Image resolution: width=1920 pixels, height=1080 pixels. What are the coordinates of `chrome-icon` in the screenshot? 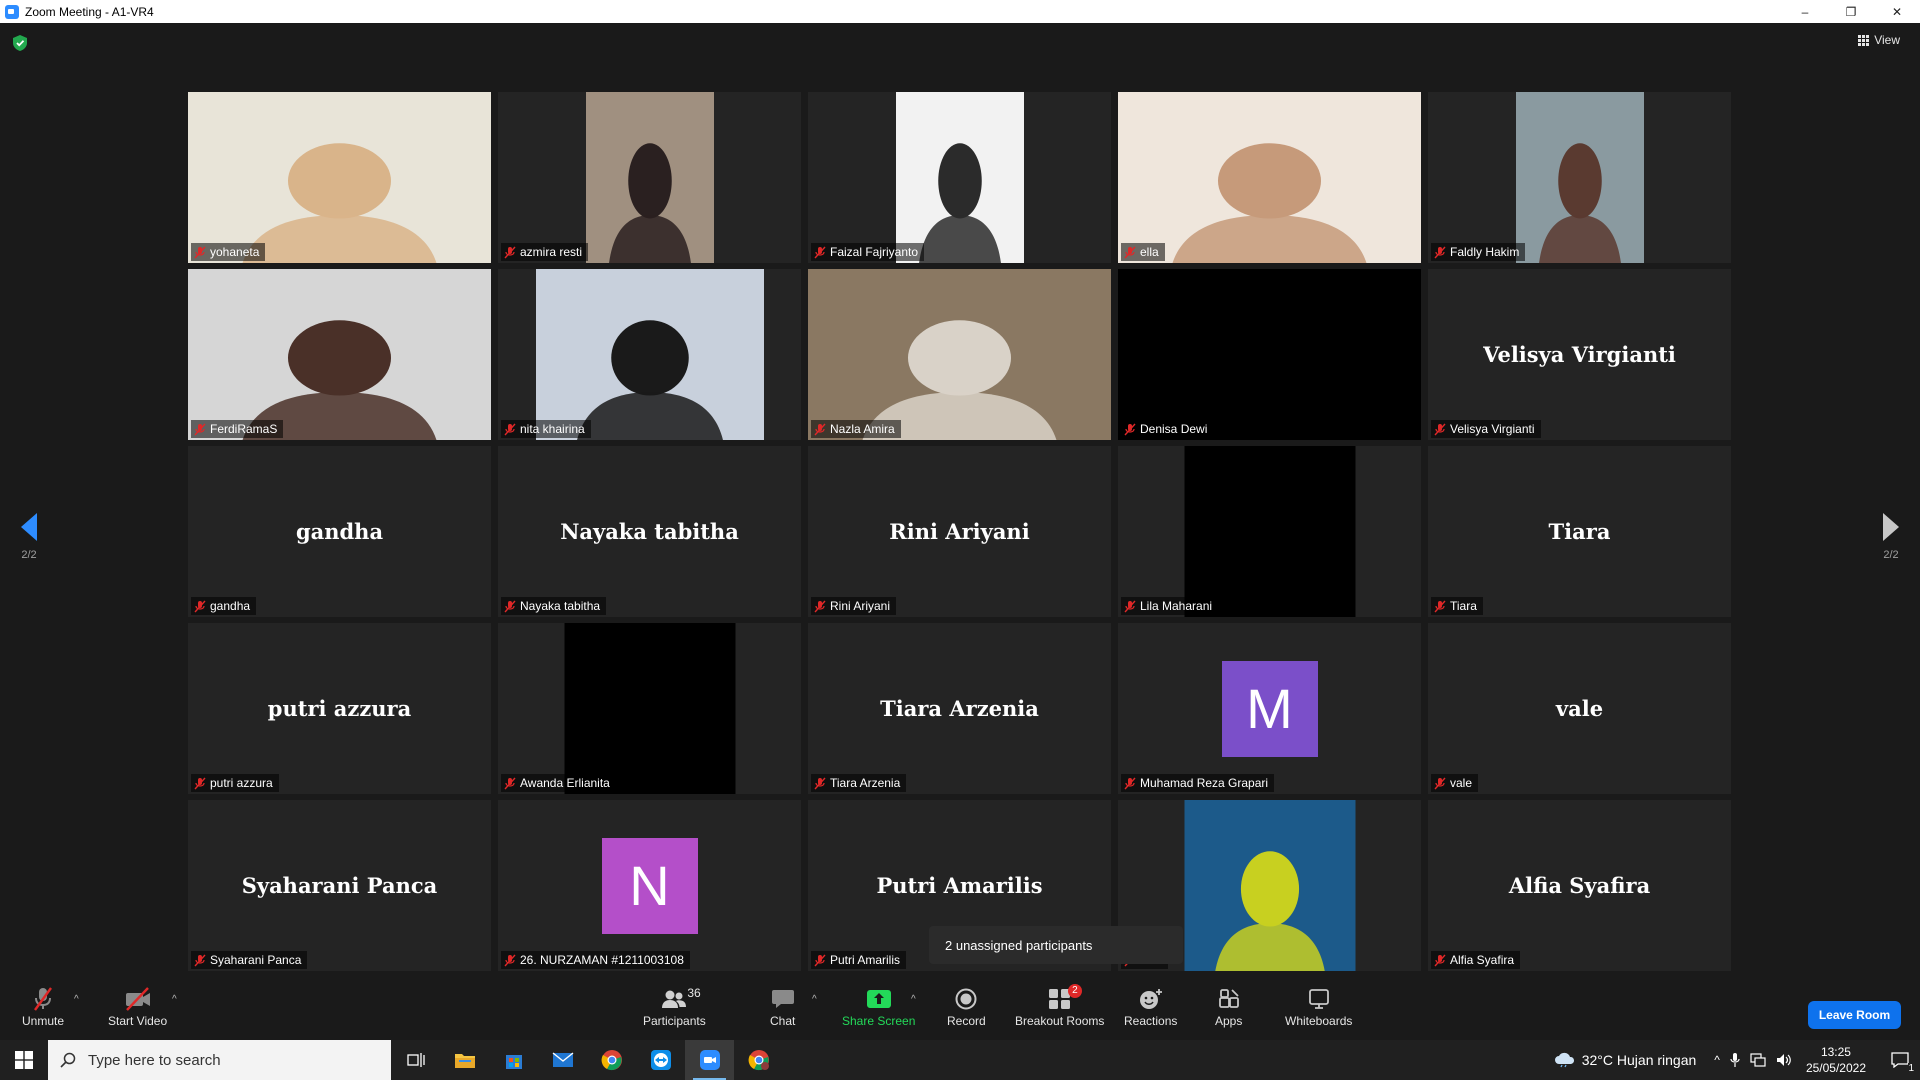 It's located at (611, 1060).